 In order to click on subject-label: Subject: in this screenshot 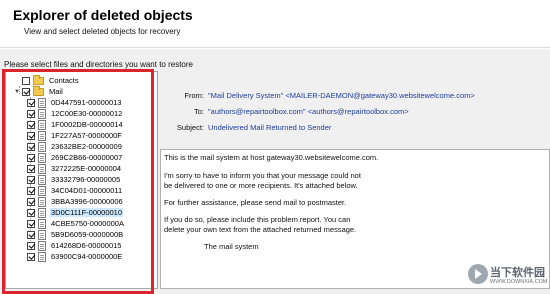, I will do `click(190, 127)`.